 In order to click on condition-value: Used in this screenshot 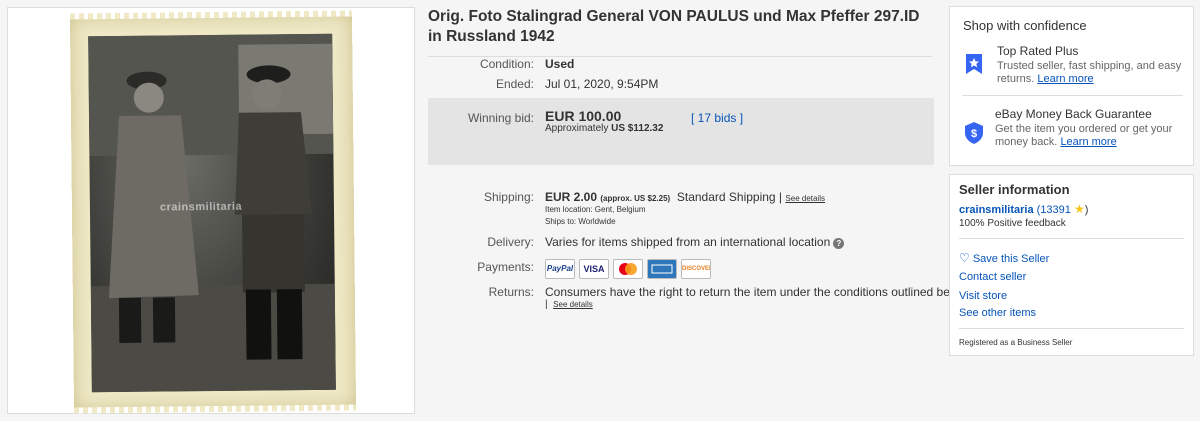, I will do `click(560, 64)`.